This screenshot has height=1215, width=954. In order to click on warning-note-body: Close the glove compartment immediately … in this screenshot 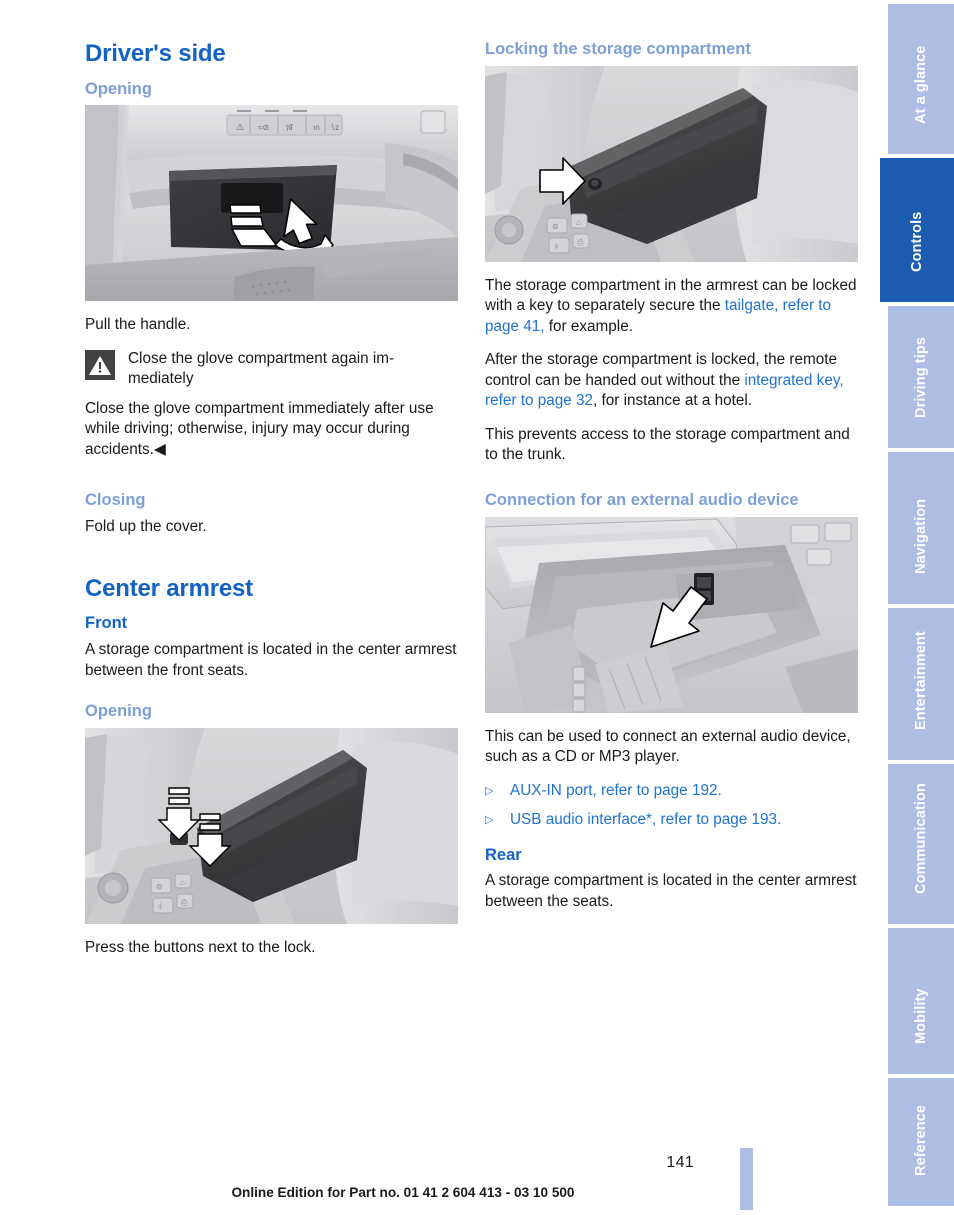, I will do `click(259, 428)`.